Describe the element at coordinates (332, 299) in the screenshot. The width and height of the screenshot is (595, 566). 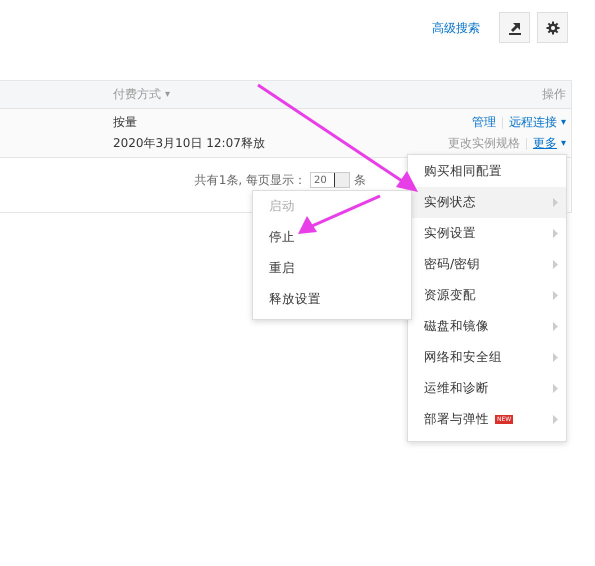
I see `menu-item: 释放设置` at that location.